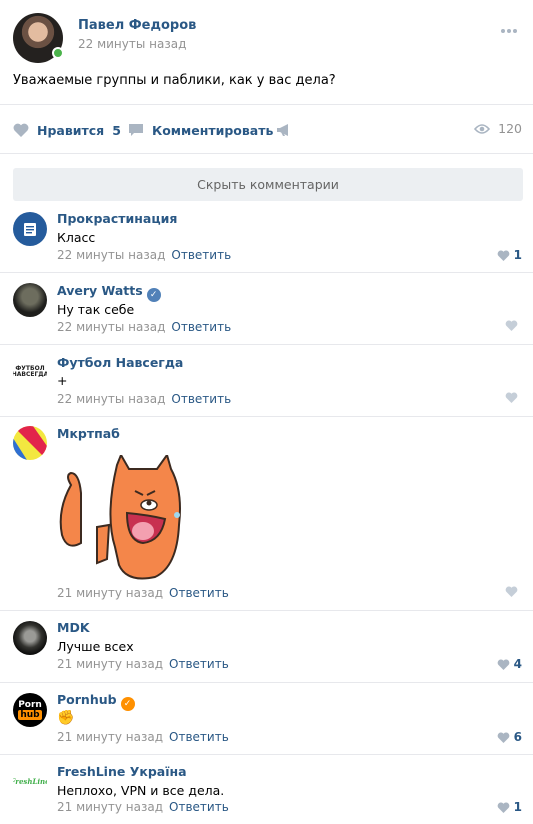 The image size is (533, 824). I want to click on like-button: Нравится 5, so click(67, 130).